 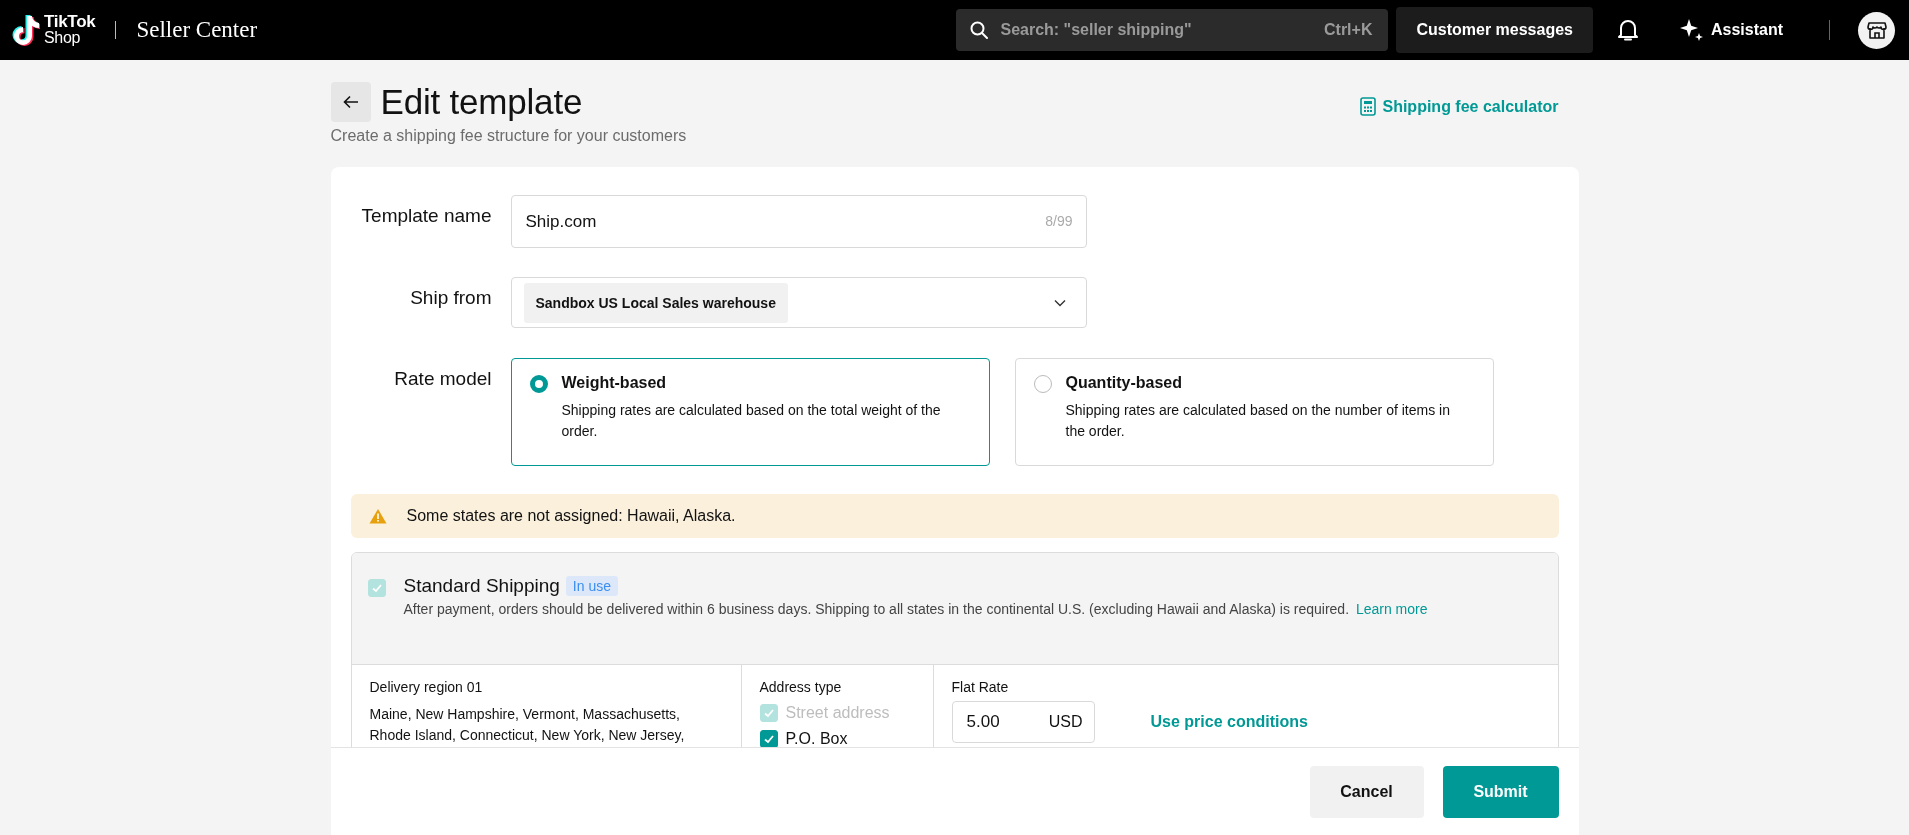 What do you see at coordinates (1627, 30) in the screenshot?
I see `bell-icon` at bounding box center [1627, 30].